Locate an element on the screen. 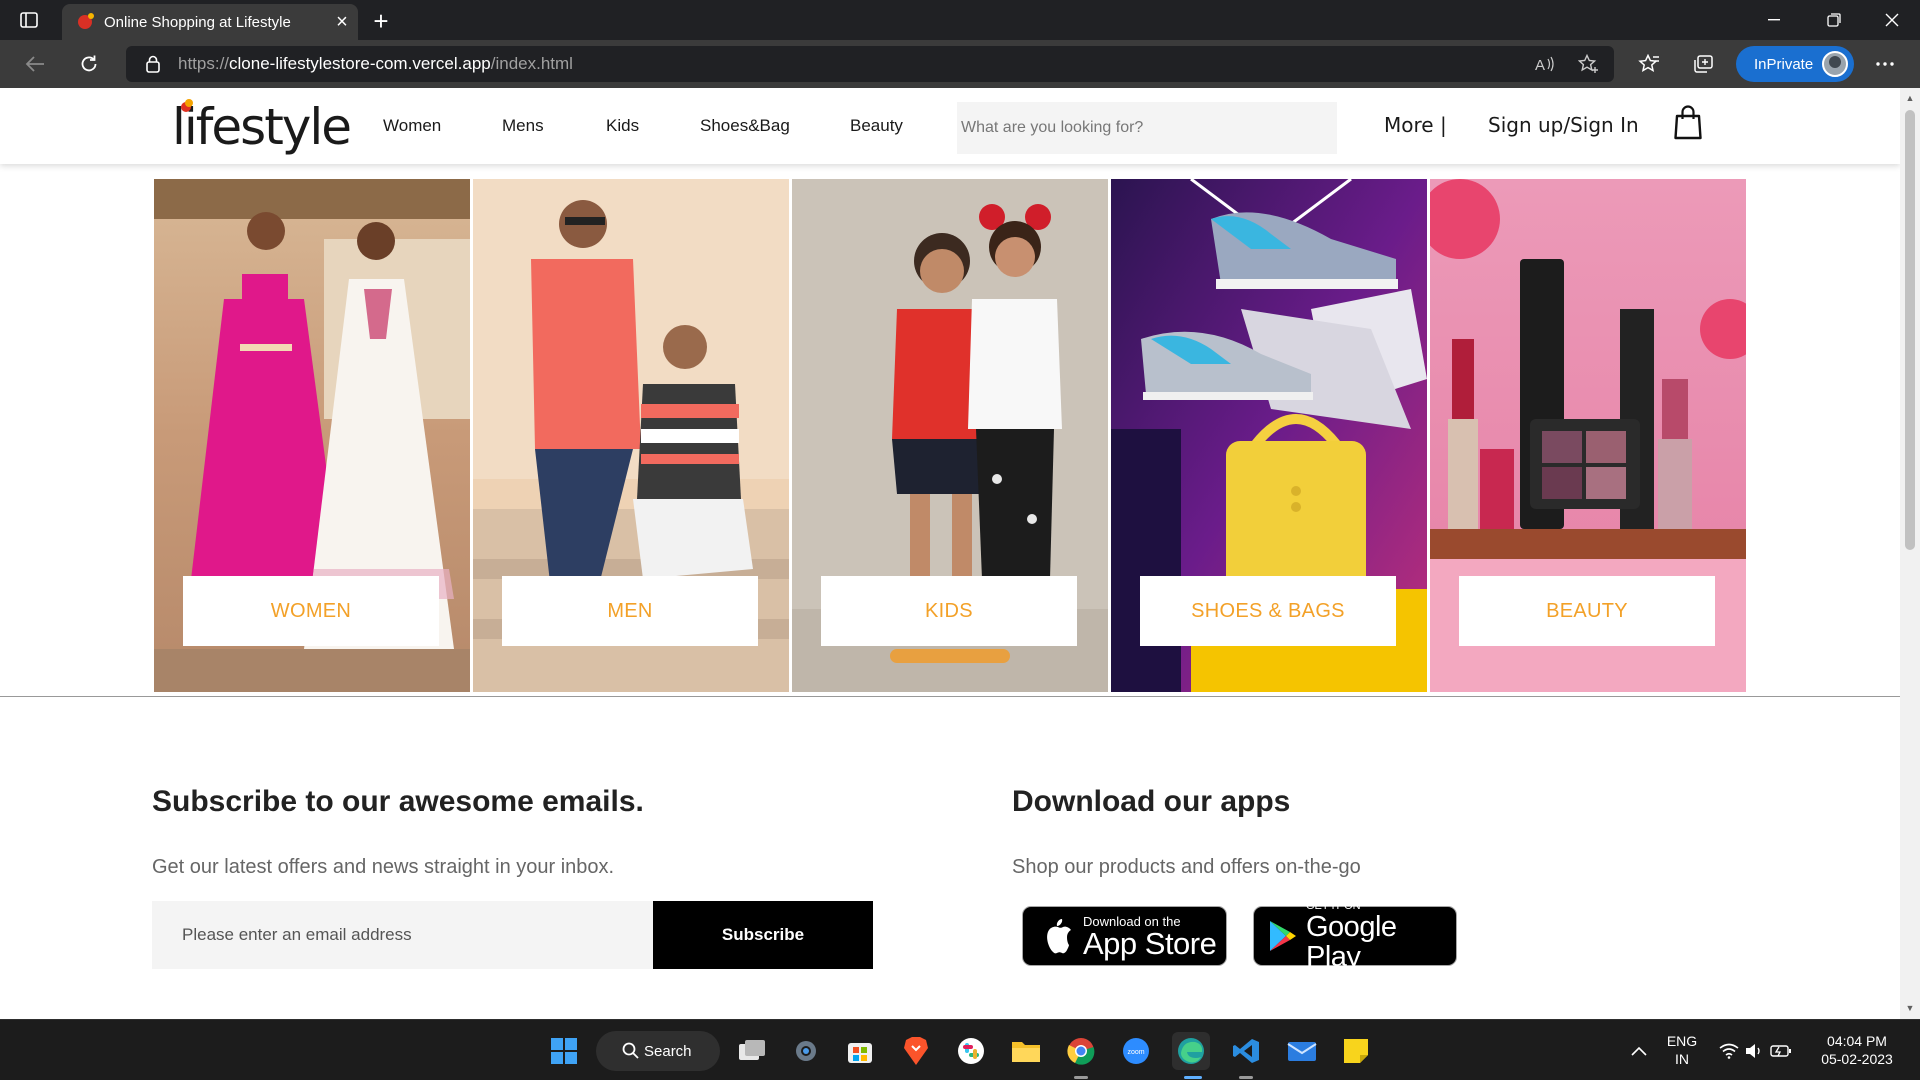  subscribe-button: Subscribe is located at coordinates (763, 935).